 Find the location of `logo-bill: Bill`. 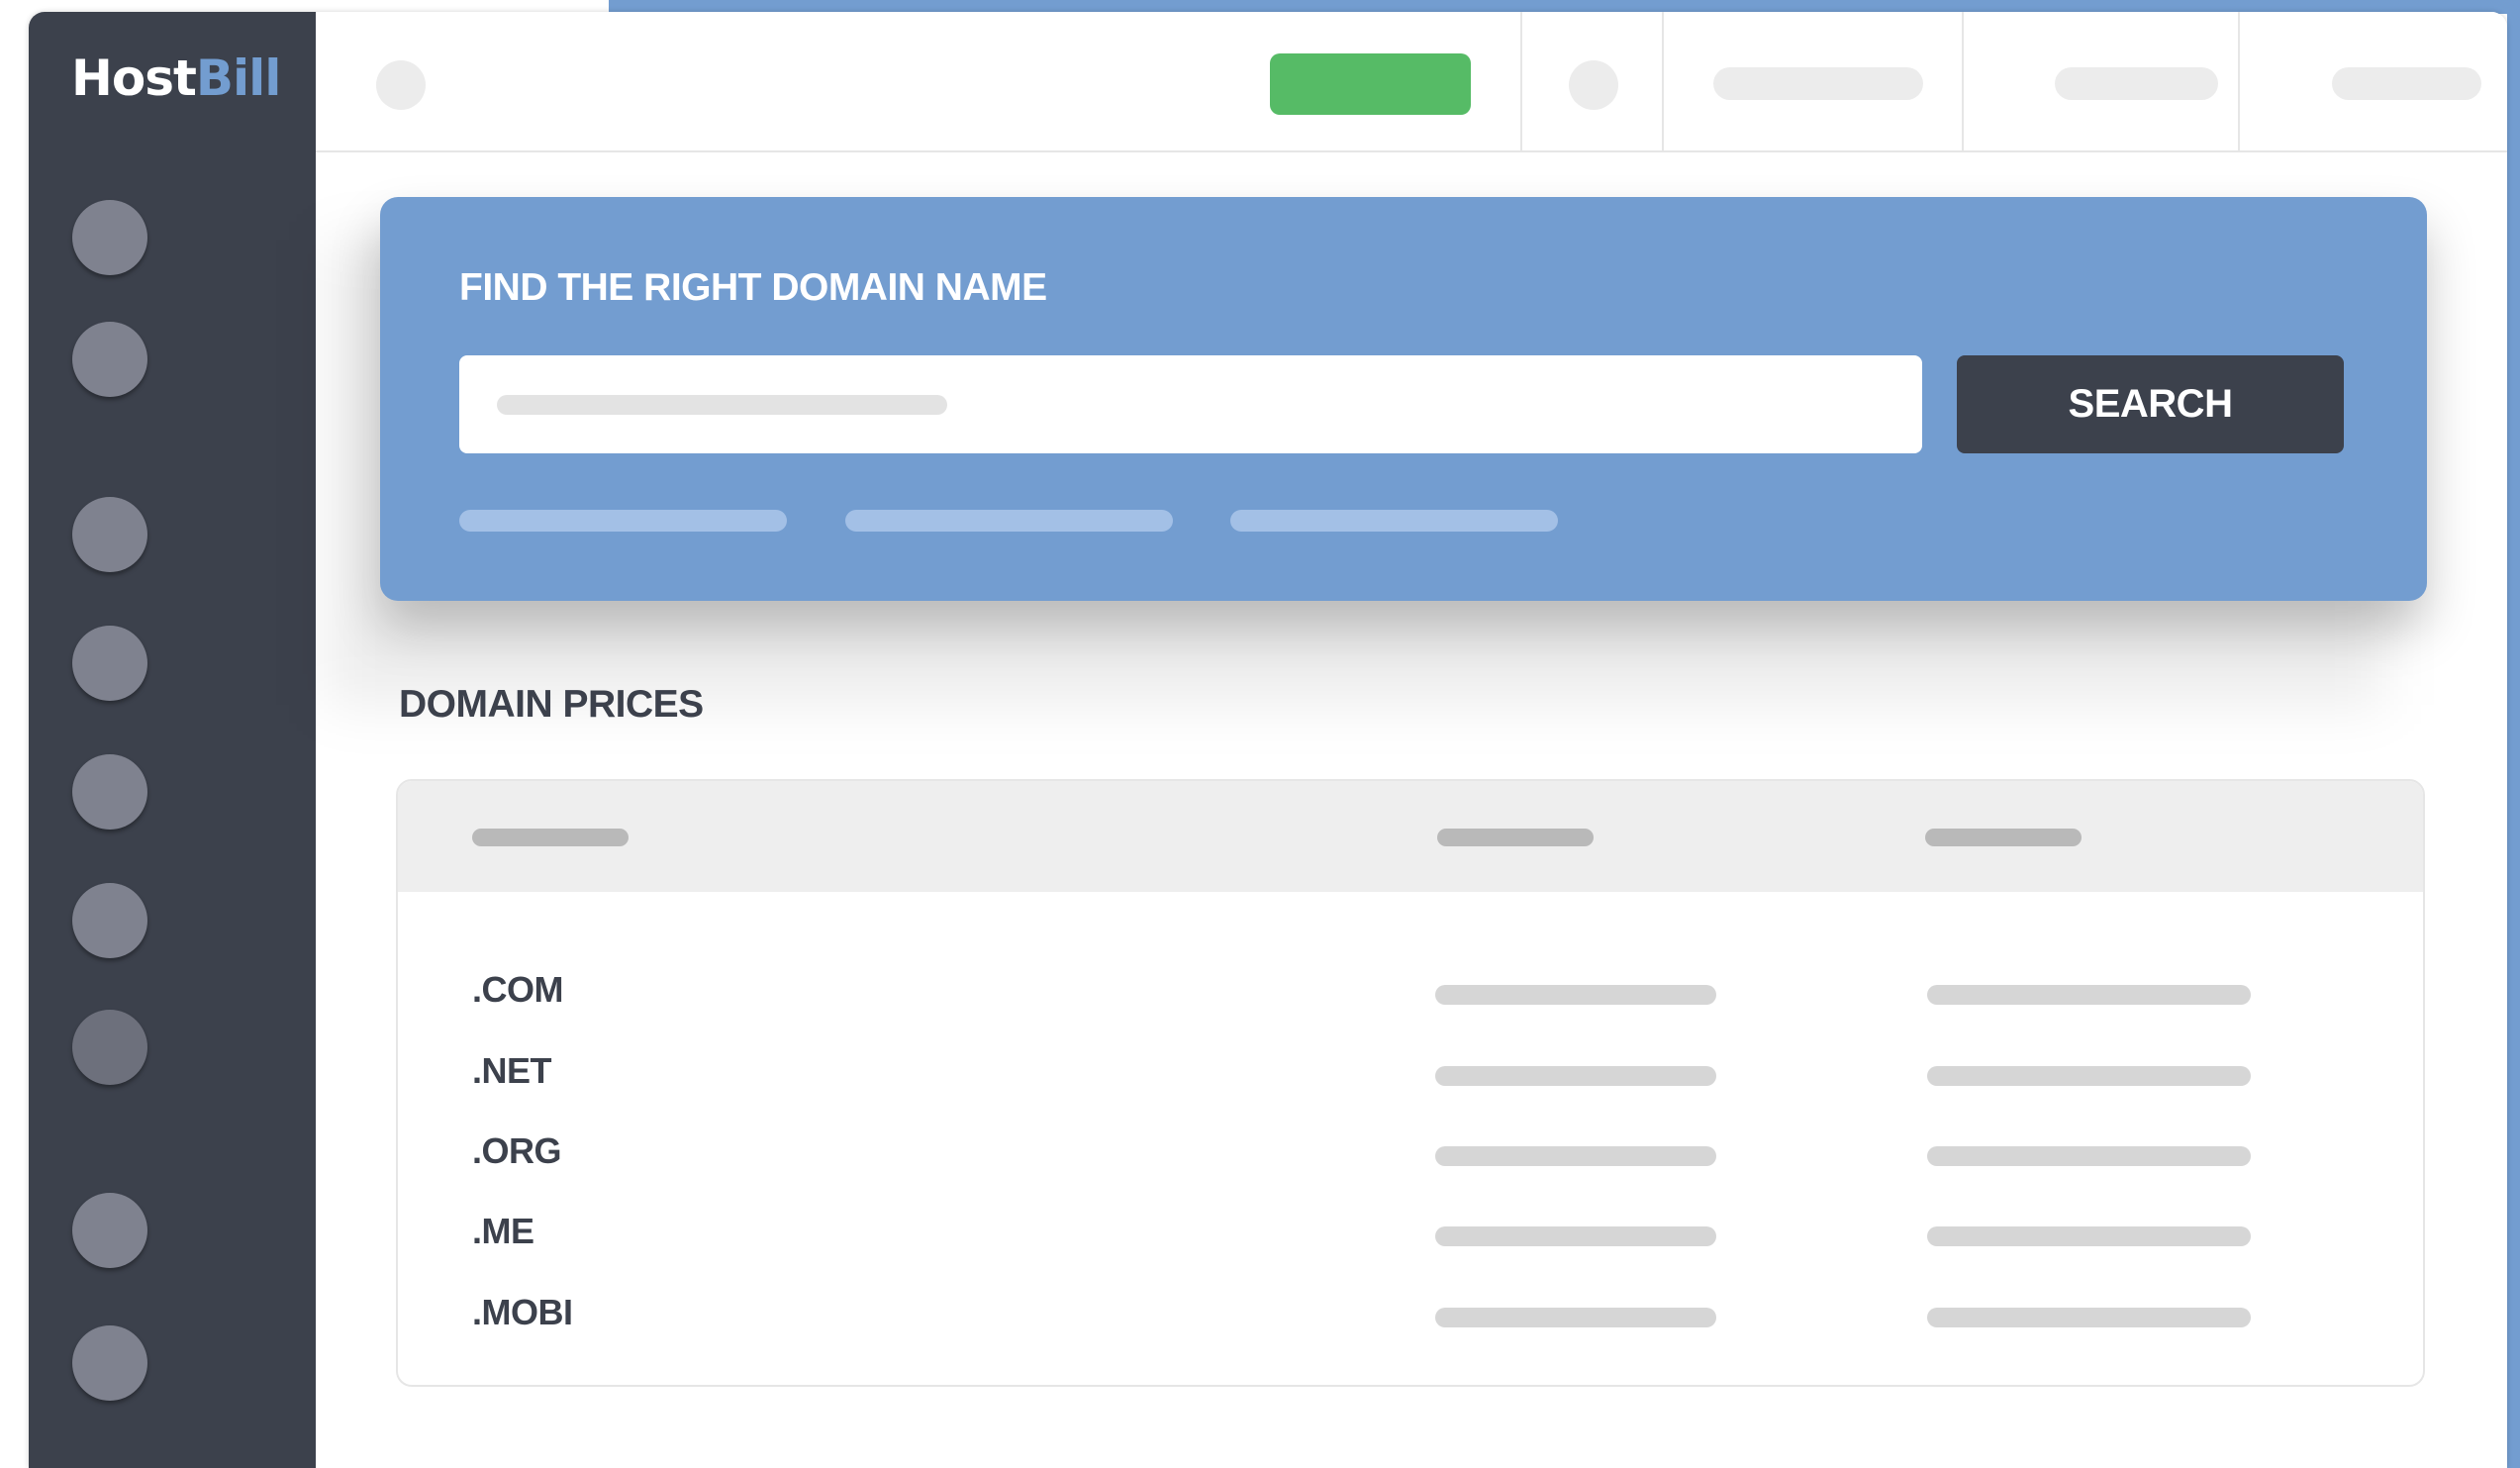

logo-bill: Bill is located at coordinates (238, 78).